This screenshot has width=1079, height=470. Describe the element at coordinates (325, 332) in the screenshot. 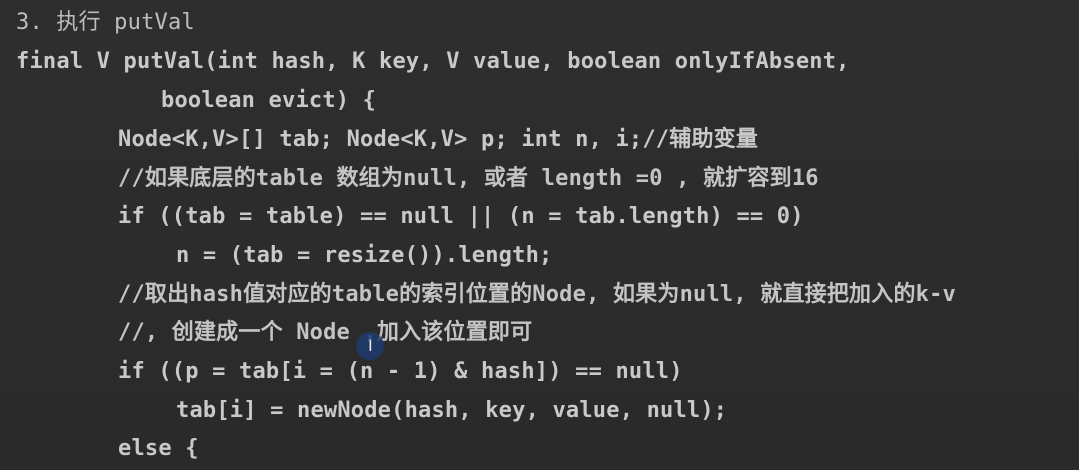

I see `code-line-9: //, 创建成一个 Node ,加入该位置即可` at that location.